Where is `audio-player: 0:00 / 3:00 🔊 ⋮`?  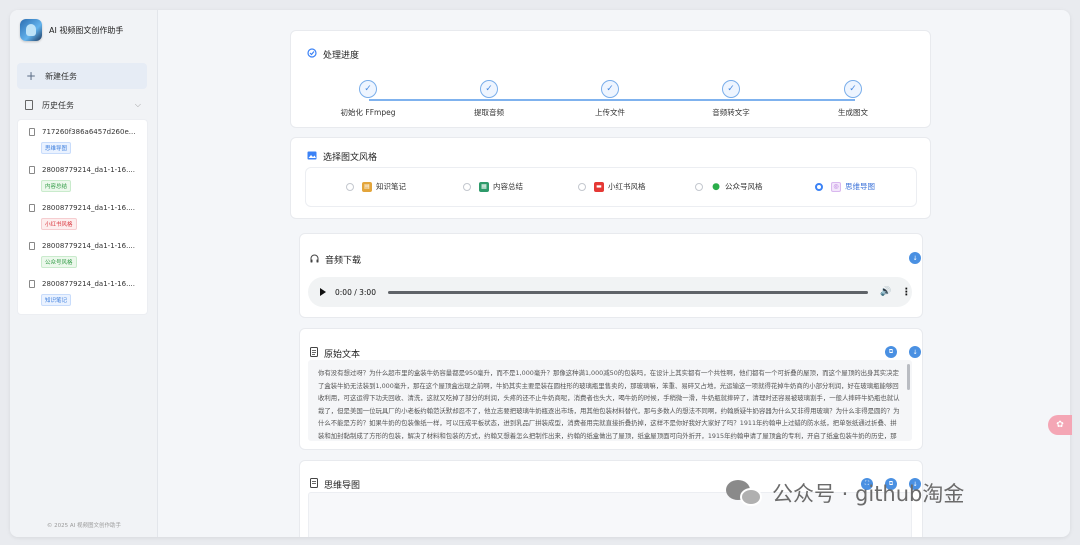 audio-player: 0:00 / 3:00 🔊 ⋮ is located at coordinates (610, 292).